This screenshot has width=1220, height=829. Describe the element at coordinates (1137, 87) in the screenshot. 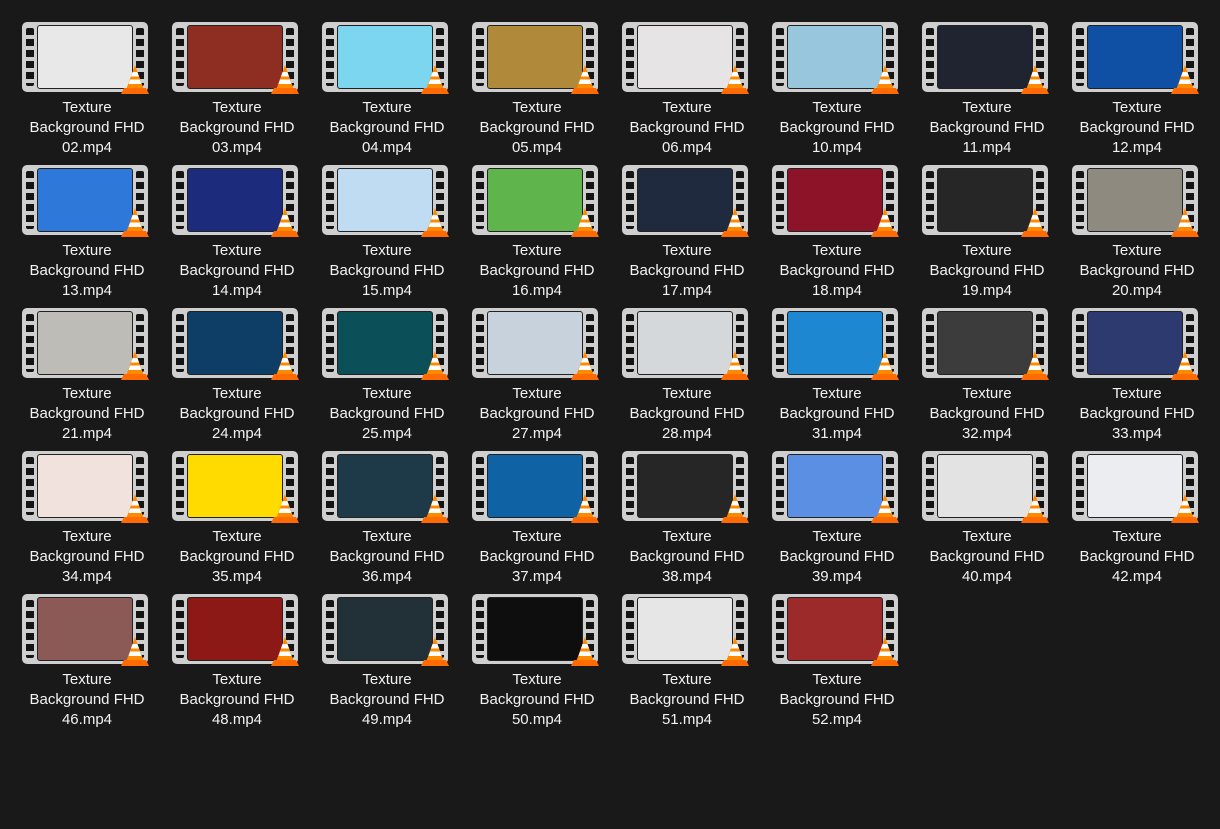

I see `file-item: Texture Background FHD 12.mp4` at that location.